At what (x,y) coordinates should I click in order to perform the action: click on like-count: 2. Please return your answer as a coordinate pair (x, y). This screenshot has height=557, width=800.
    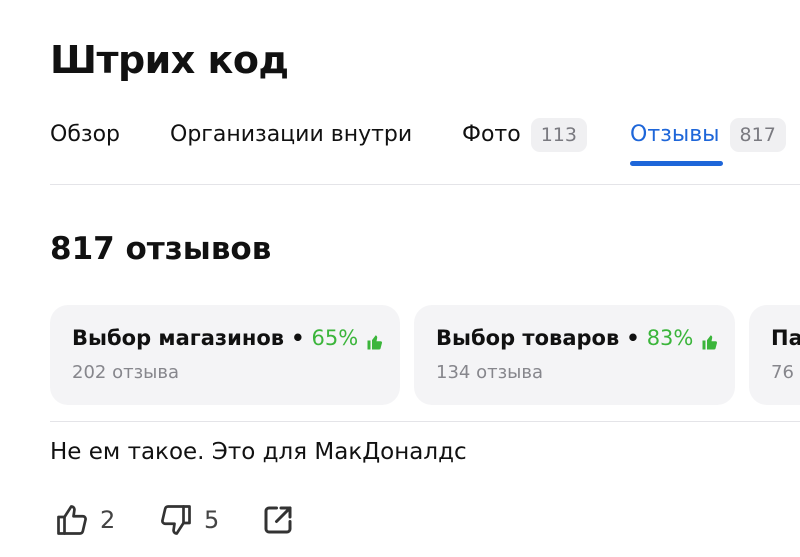
    Looking at the image, I should click on (108, 520).